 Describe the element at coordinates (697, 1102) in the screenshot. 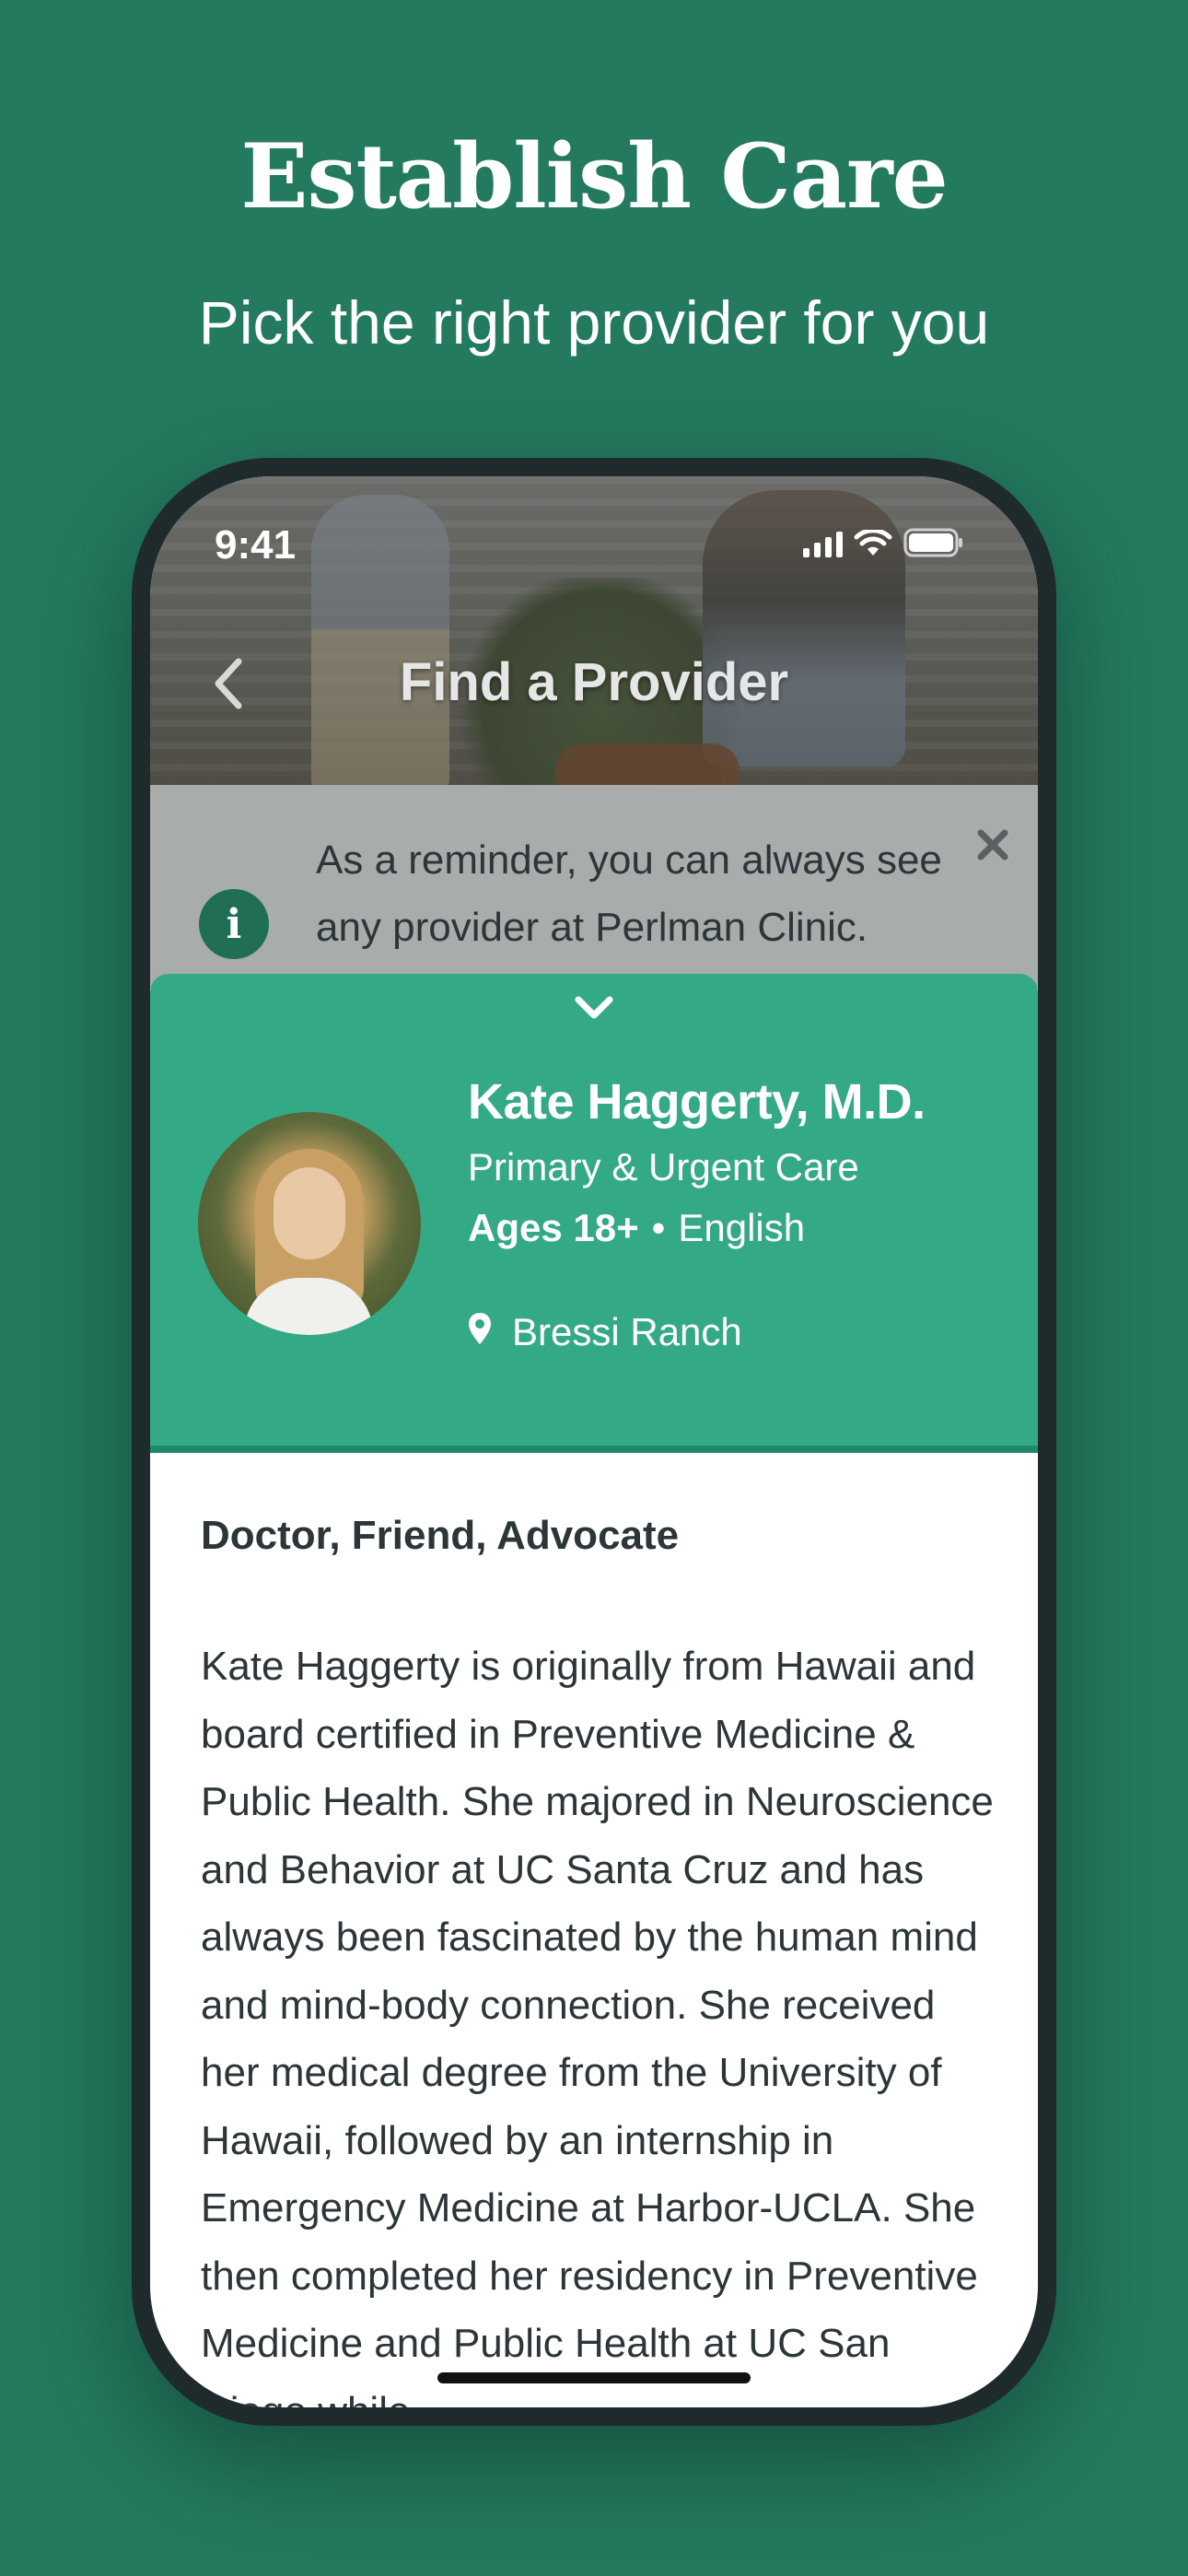

I see `provider-name: Kate Haggerty, M.D.` at that location.